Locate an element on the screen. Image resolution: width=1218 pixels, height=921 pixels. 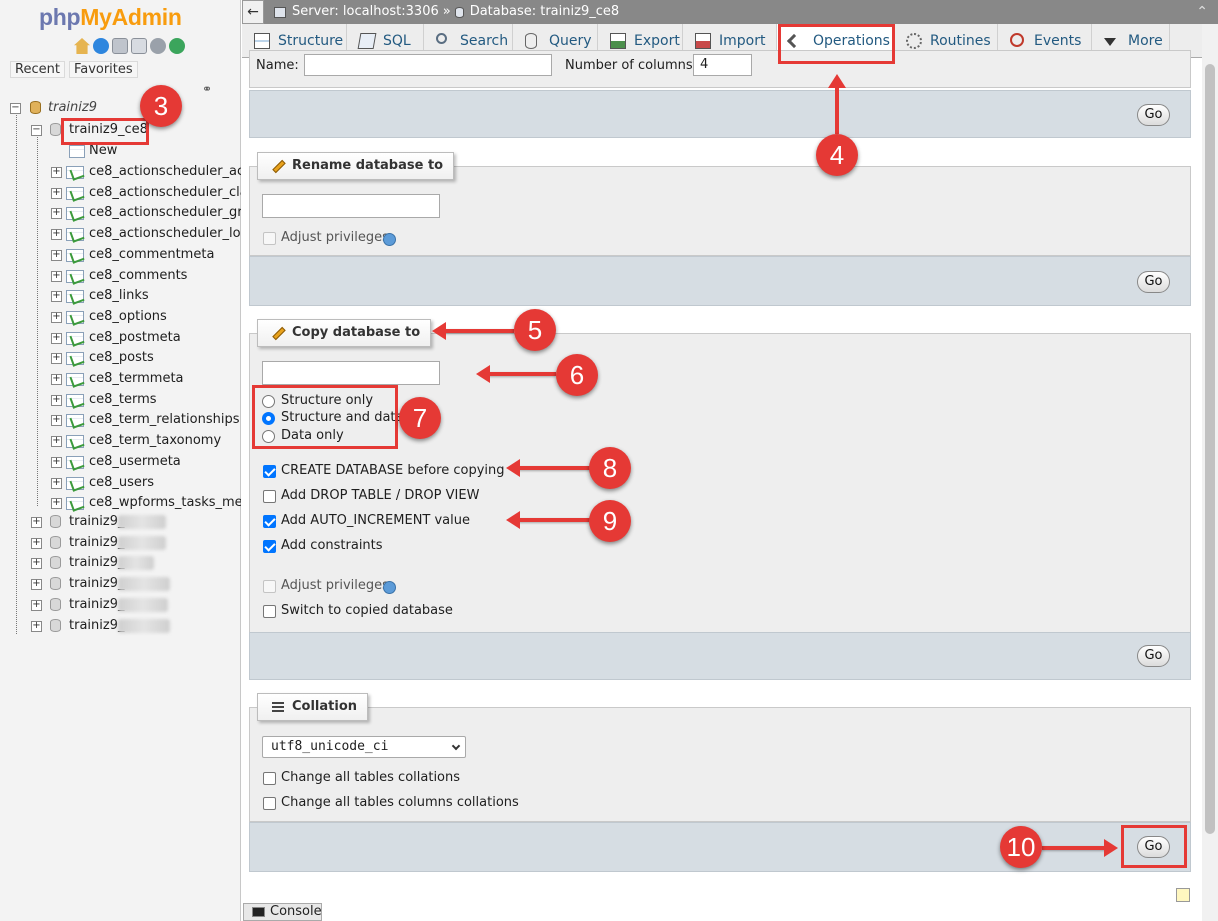
breadcrumb-database: Database: trainiz9_ce8 is located at coordinates (544, 12).